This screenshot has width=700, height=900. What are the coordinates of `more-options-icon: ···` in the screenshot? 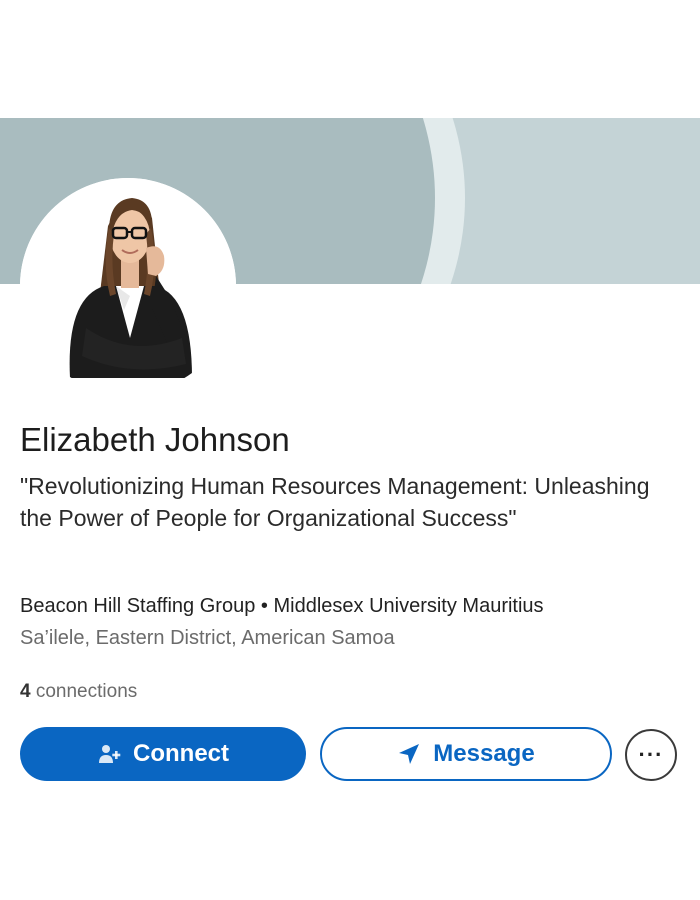 It's located at (651, 754).